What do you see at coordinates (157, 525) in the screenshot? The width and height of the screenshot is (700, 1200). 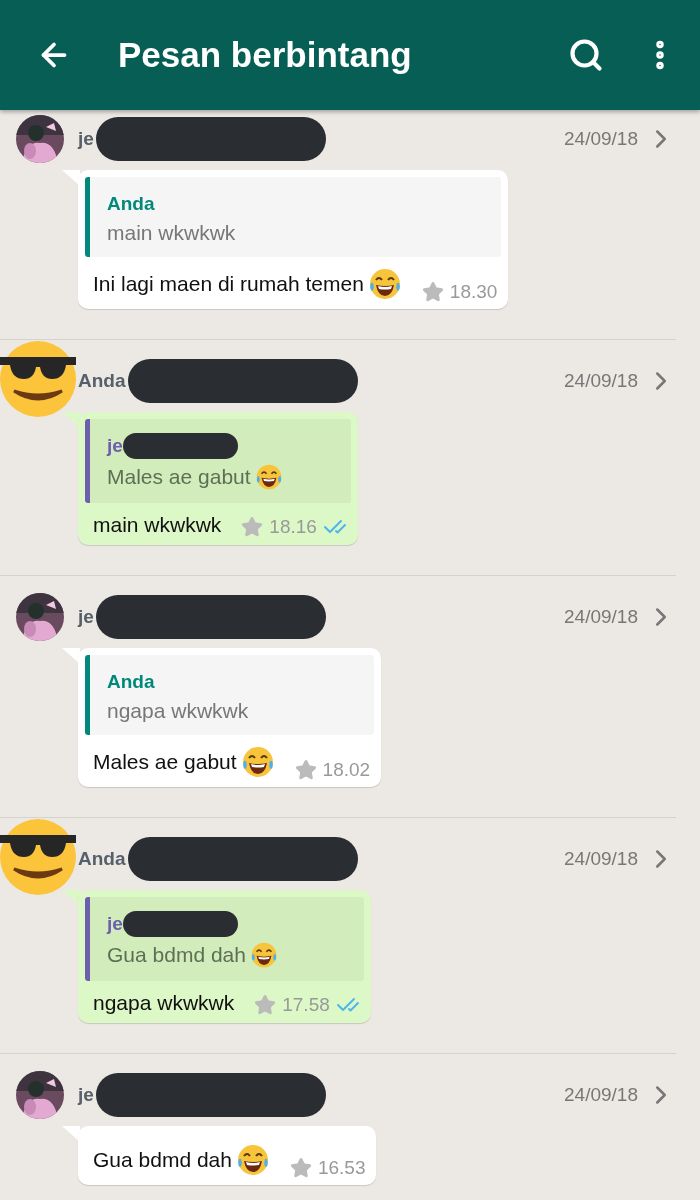 I see `message-text: main wkwkwk` at bounding box center [157, 525].